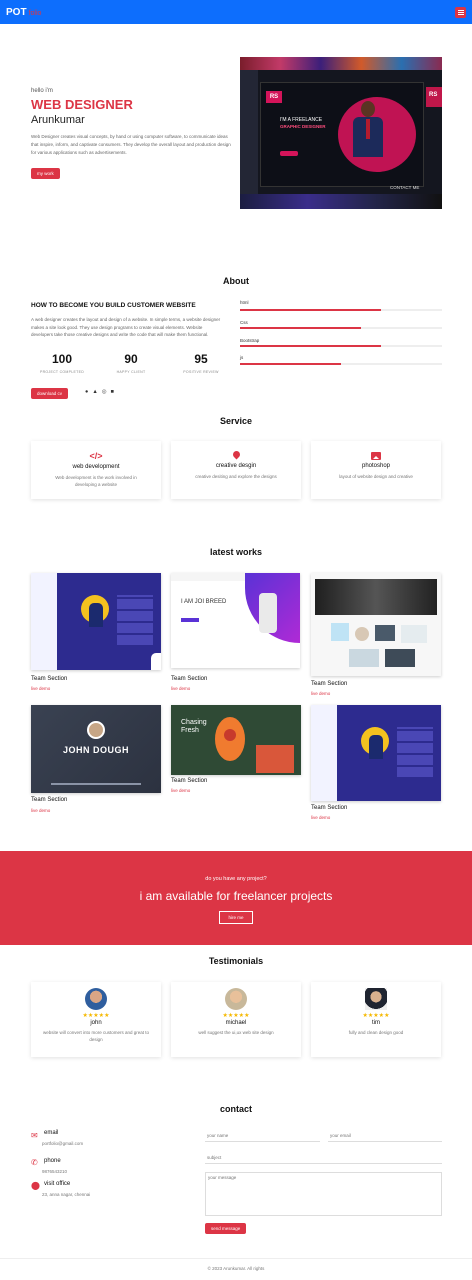 This screenshot has height=1280, width=472. Describe the element at coordinates (86, 392) in the screenshot. I see `facebook-icon: ●` at that location.